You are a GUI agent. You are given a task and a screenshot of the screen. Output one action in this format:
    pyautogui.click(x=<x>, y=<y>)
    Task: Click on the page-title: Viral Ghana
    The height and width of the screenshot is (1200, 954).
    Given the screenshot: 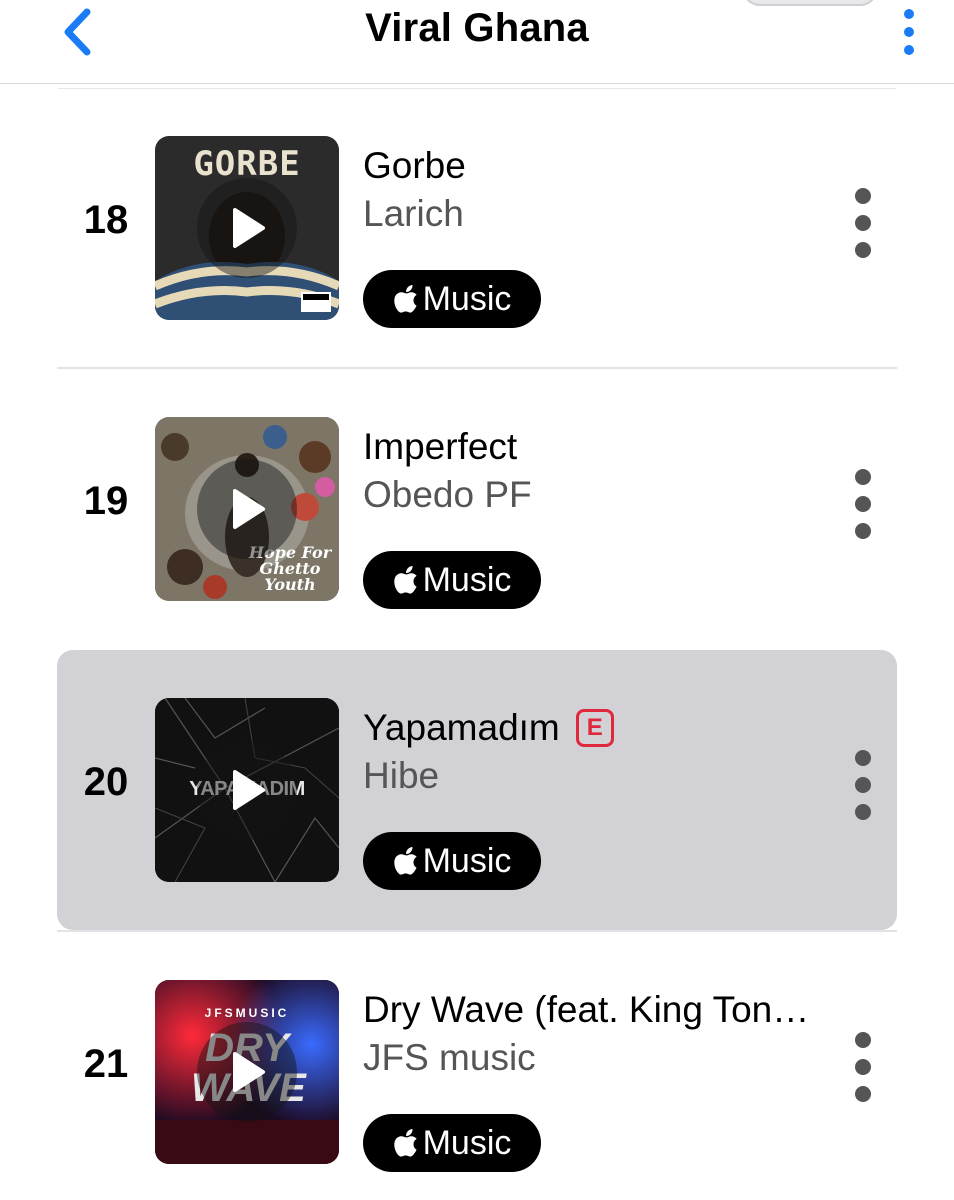 What is the action you would take?
    pyautogui.click(x=477, y=28)
    